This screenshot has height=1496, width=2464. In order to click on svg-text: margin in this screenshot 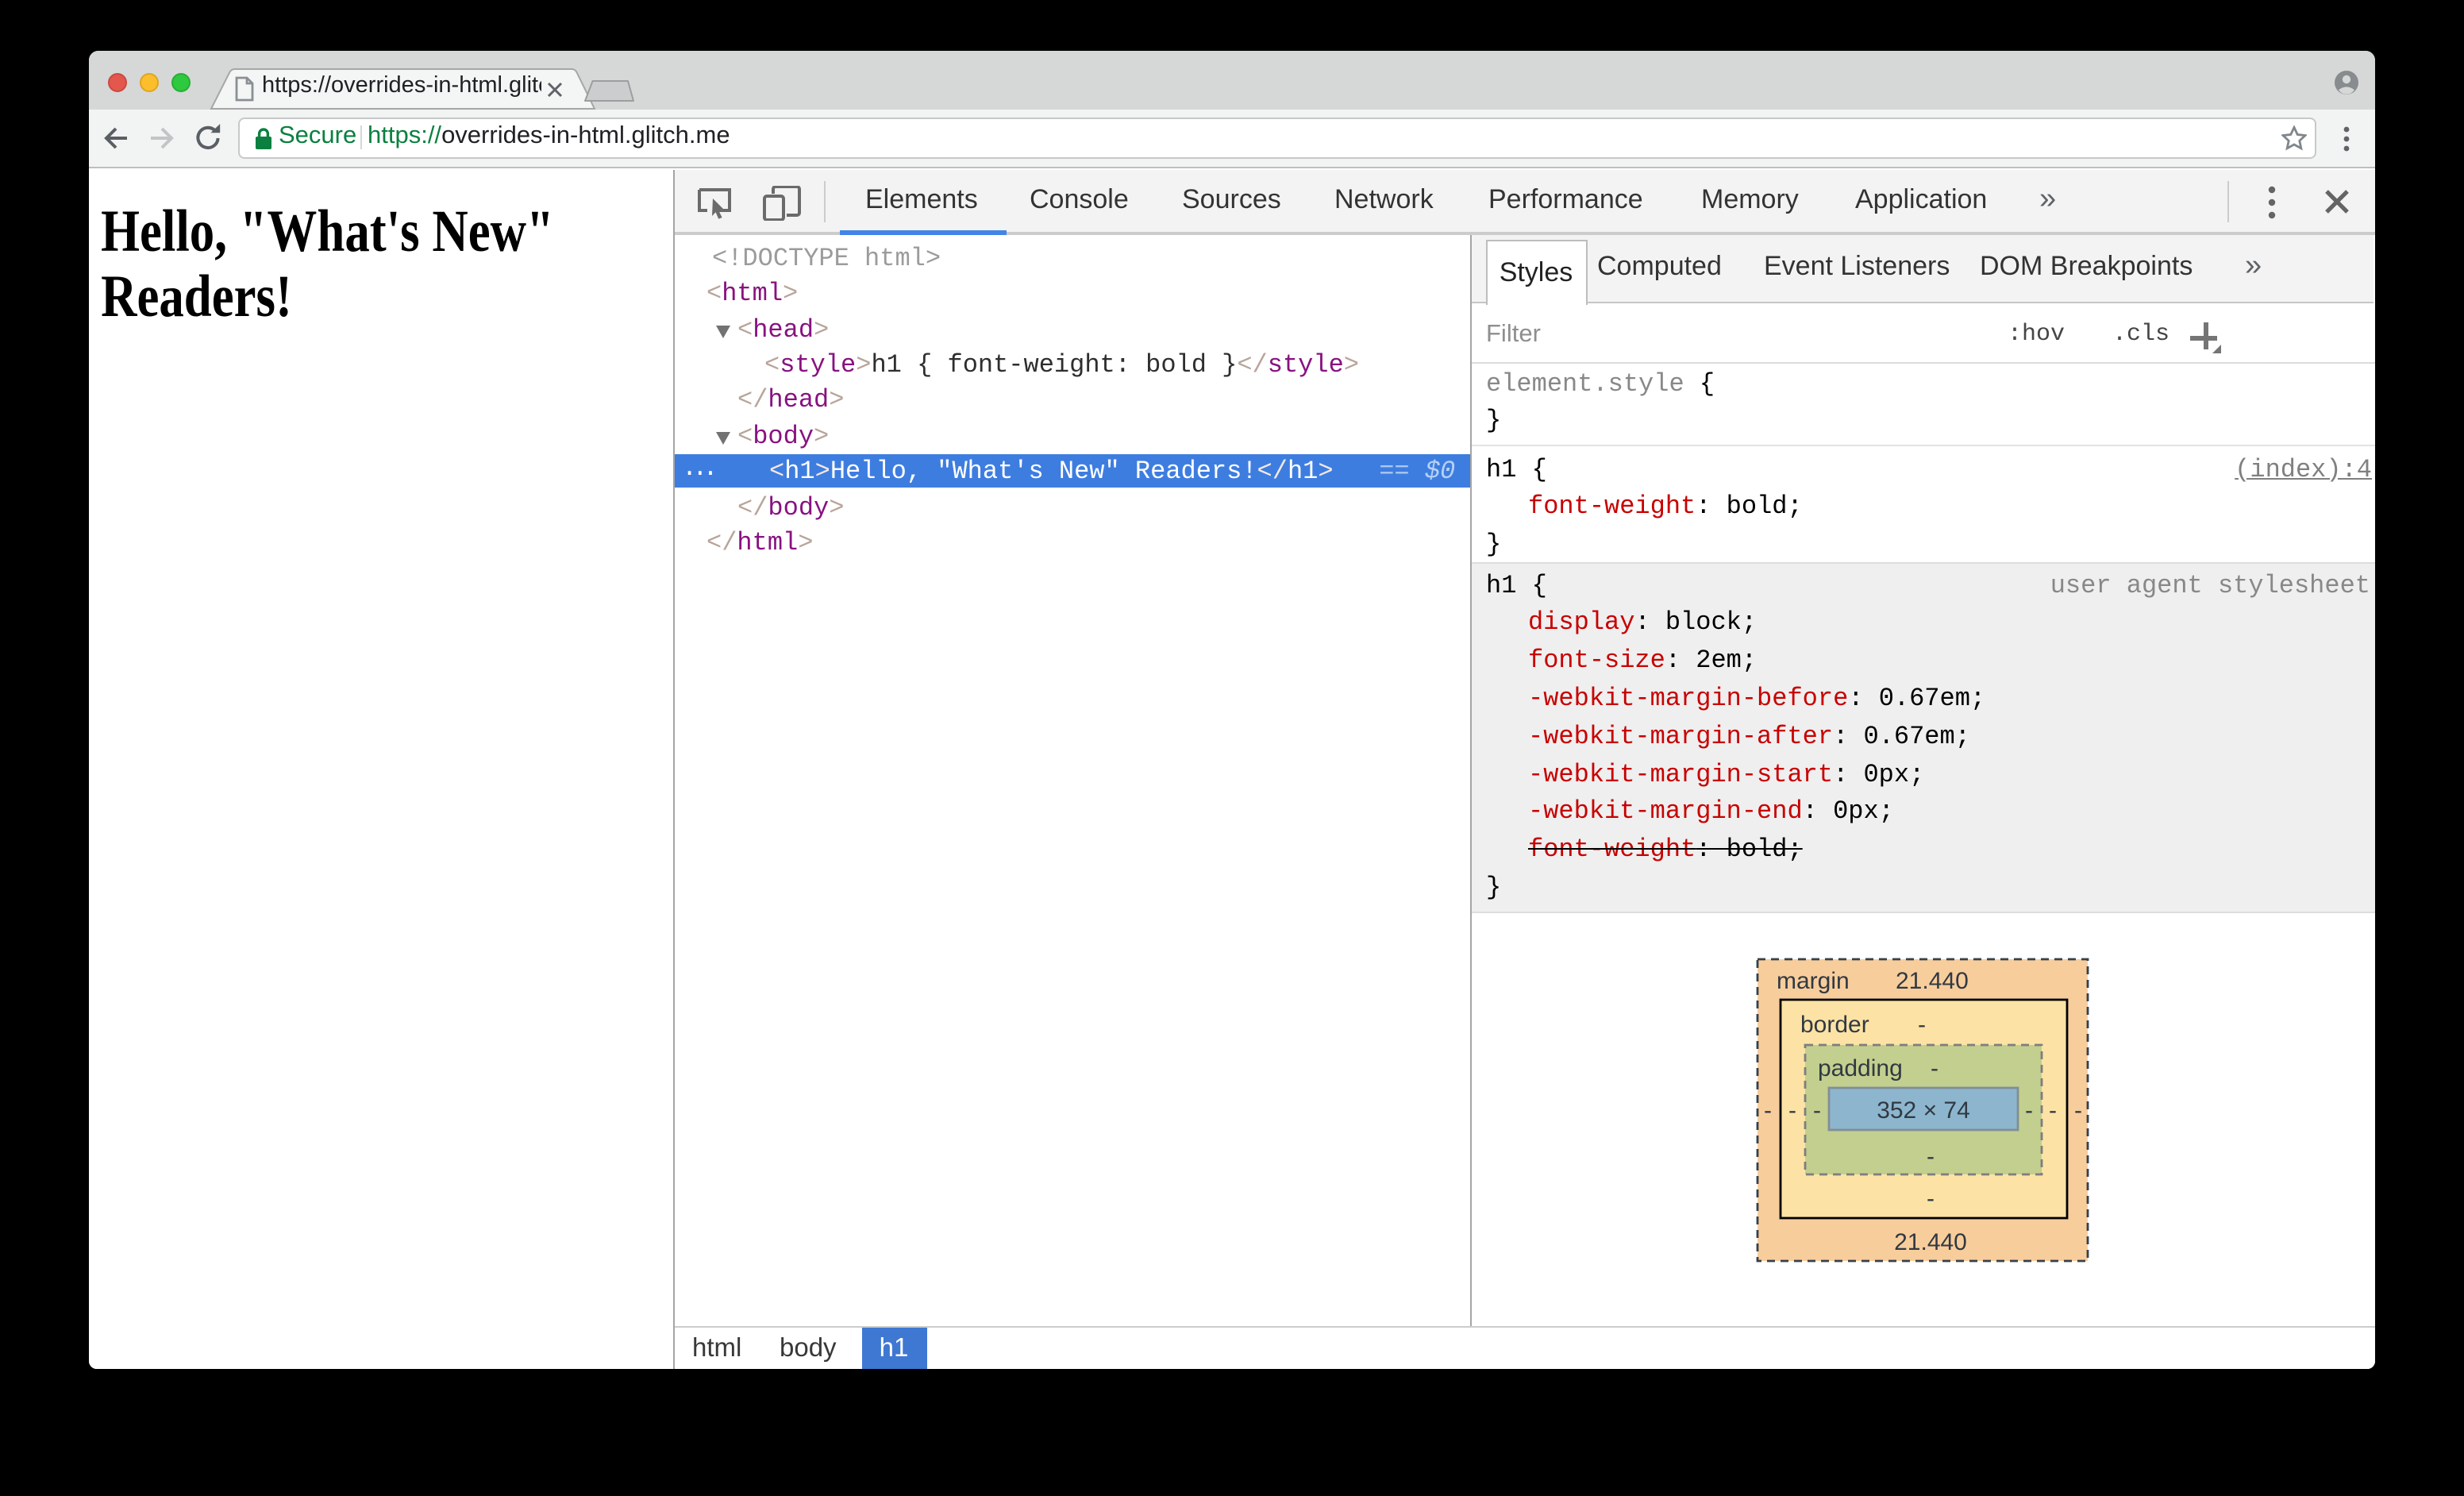, I will do `click(1813, 980)`.